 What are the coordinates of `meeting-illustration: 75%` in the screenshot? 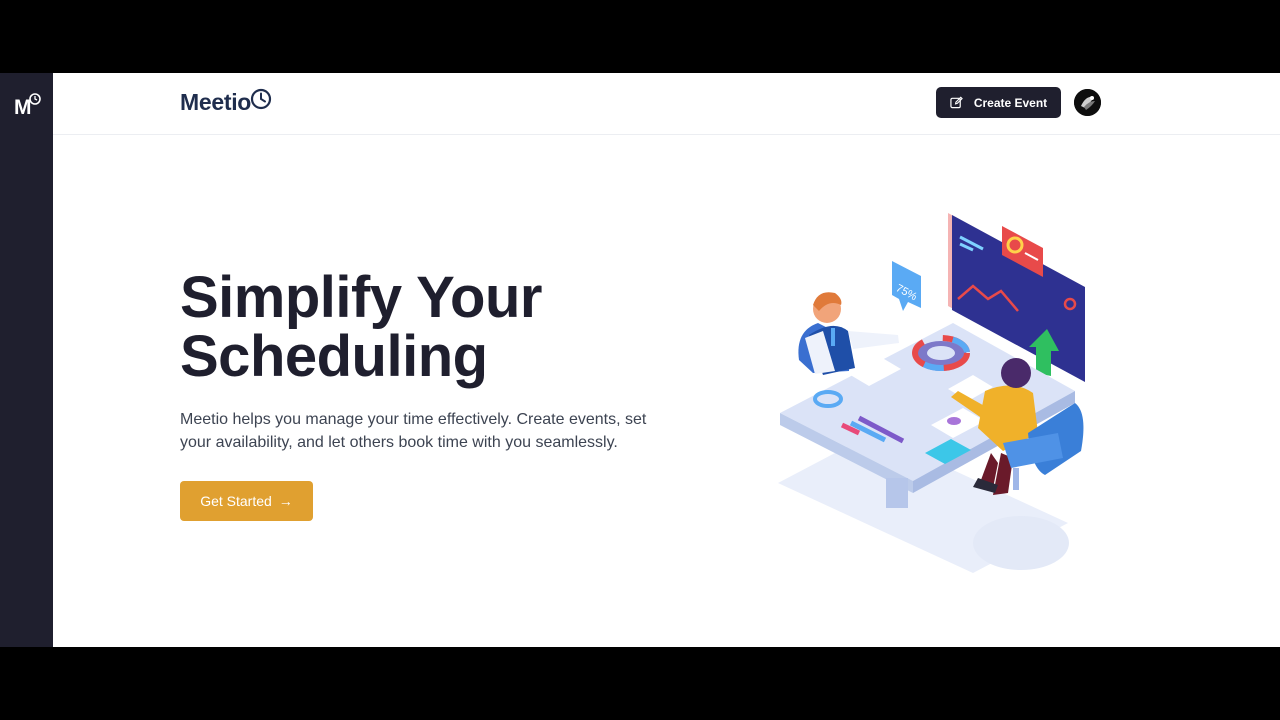 It's located at (931, 393).